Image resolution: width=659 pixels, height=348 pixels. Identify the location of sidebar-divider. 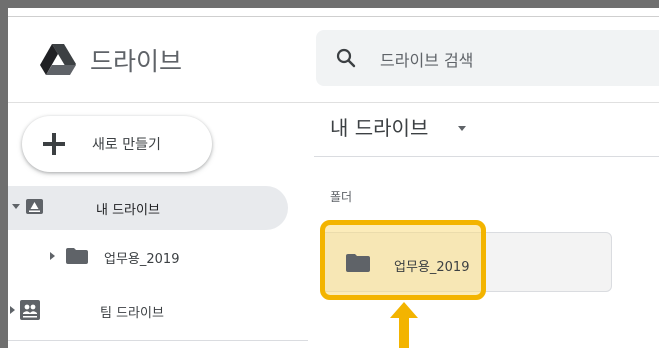
(158, 340).